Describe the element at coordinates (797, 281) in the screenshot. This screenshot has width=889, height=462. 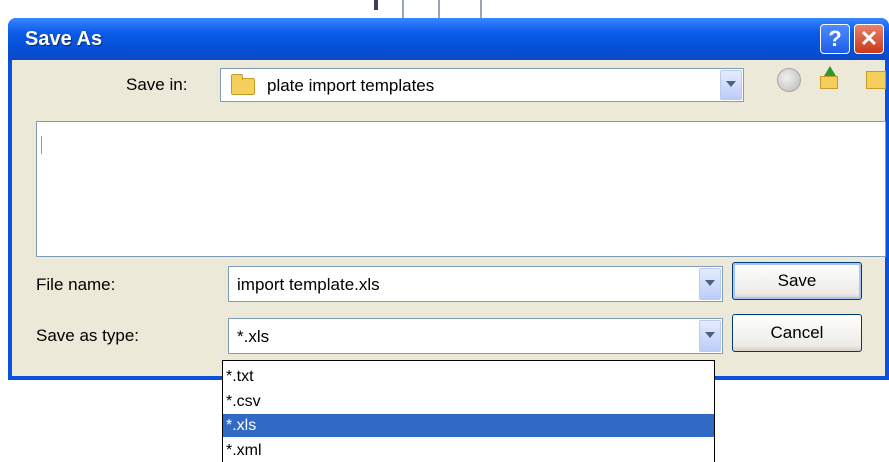
I see `save-button: Save` at that location.